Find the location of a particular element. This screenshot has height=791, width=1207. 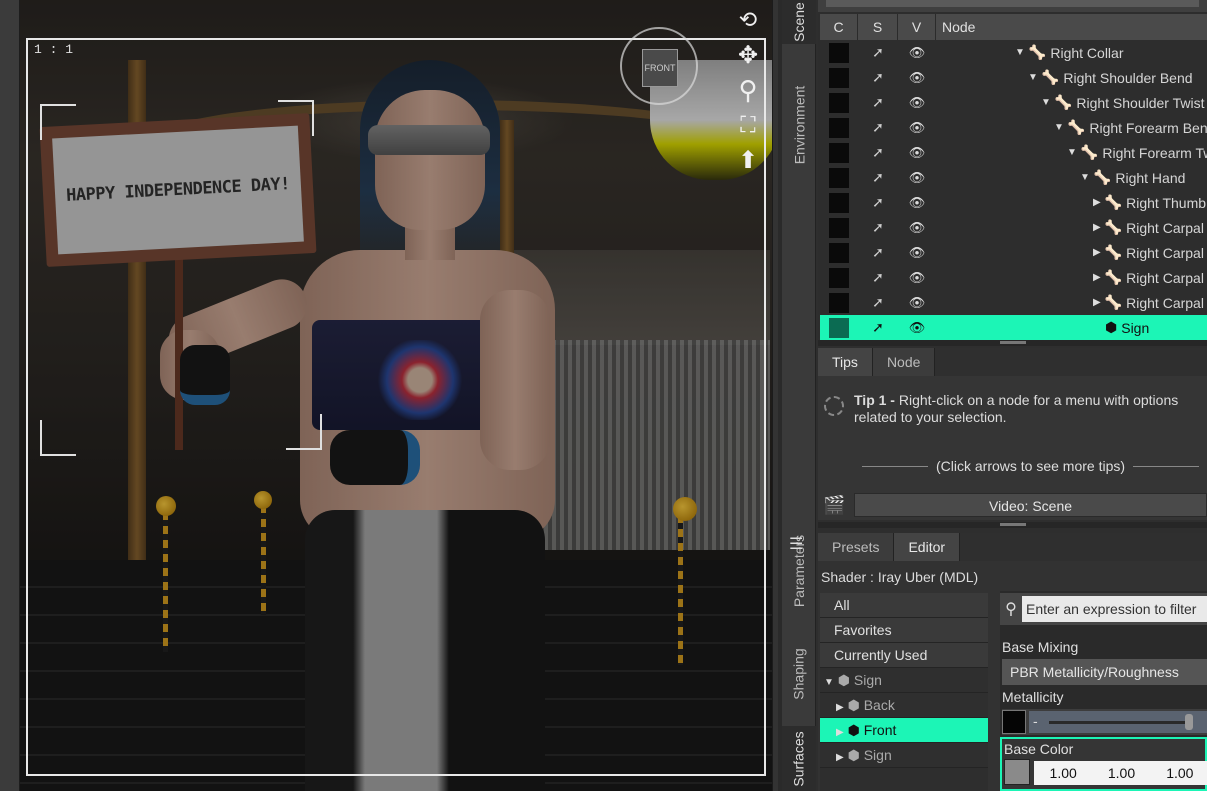

column-v: V is located at coordinates (917, 27).